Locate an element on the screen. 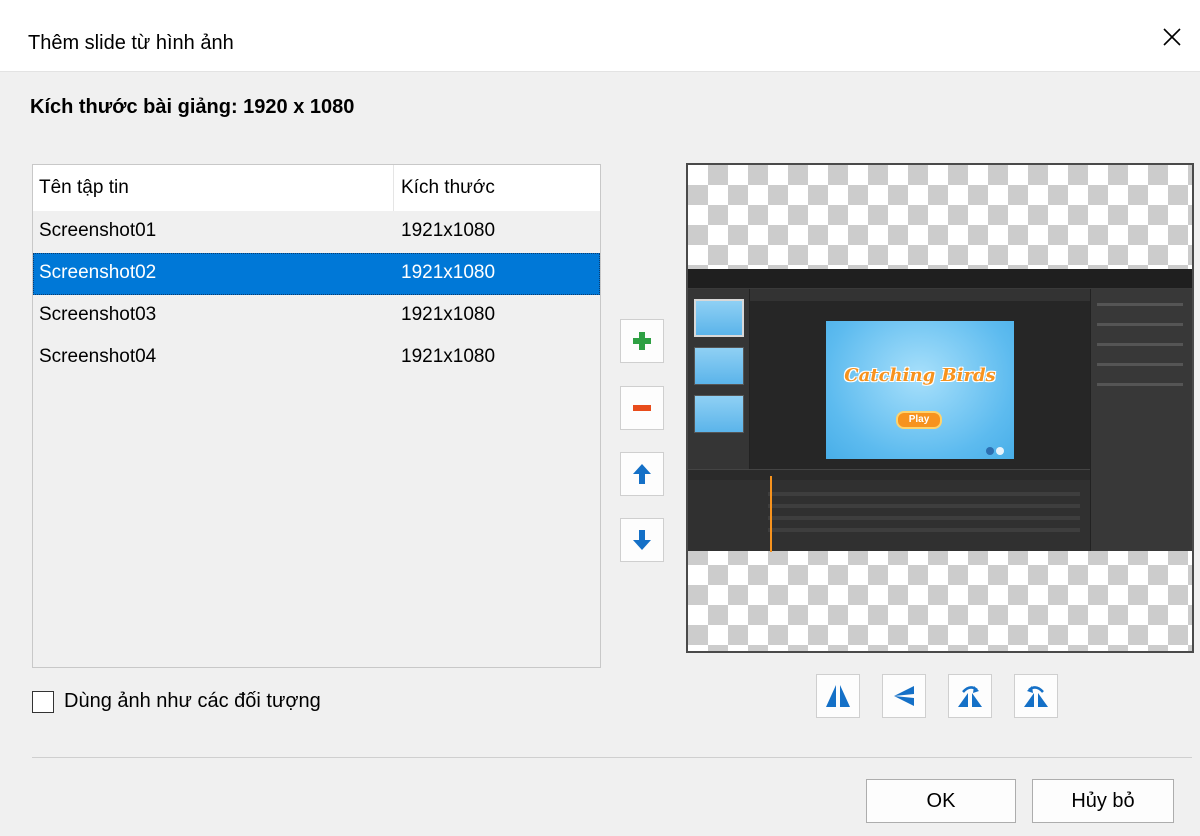  move-up-button is located at coordinates (642, 474).